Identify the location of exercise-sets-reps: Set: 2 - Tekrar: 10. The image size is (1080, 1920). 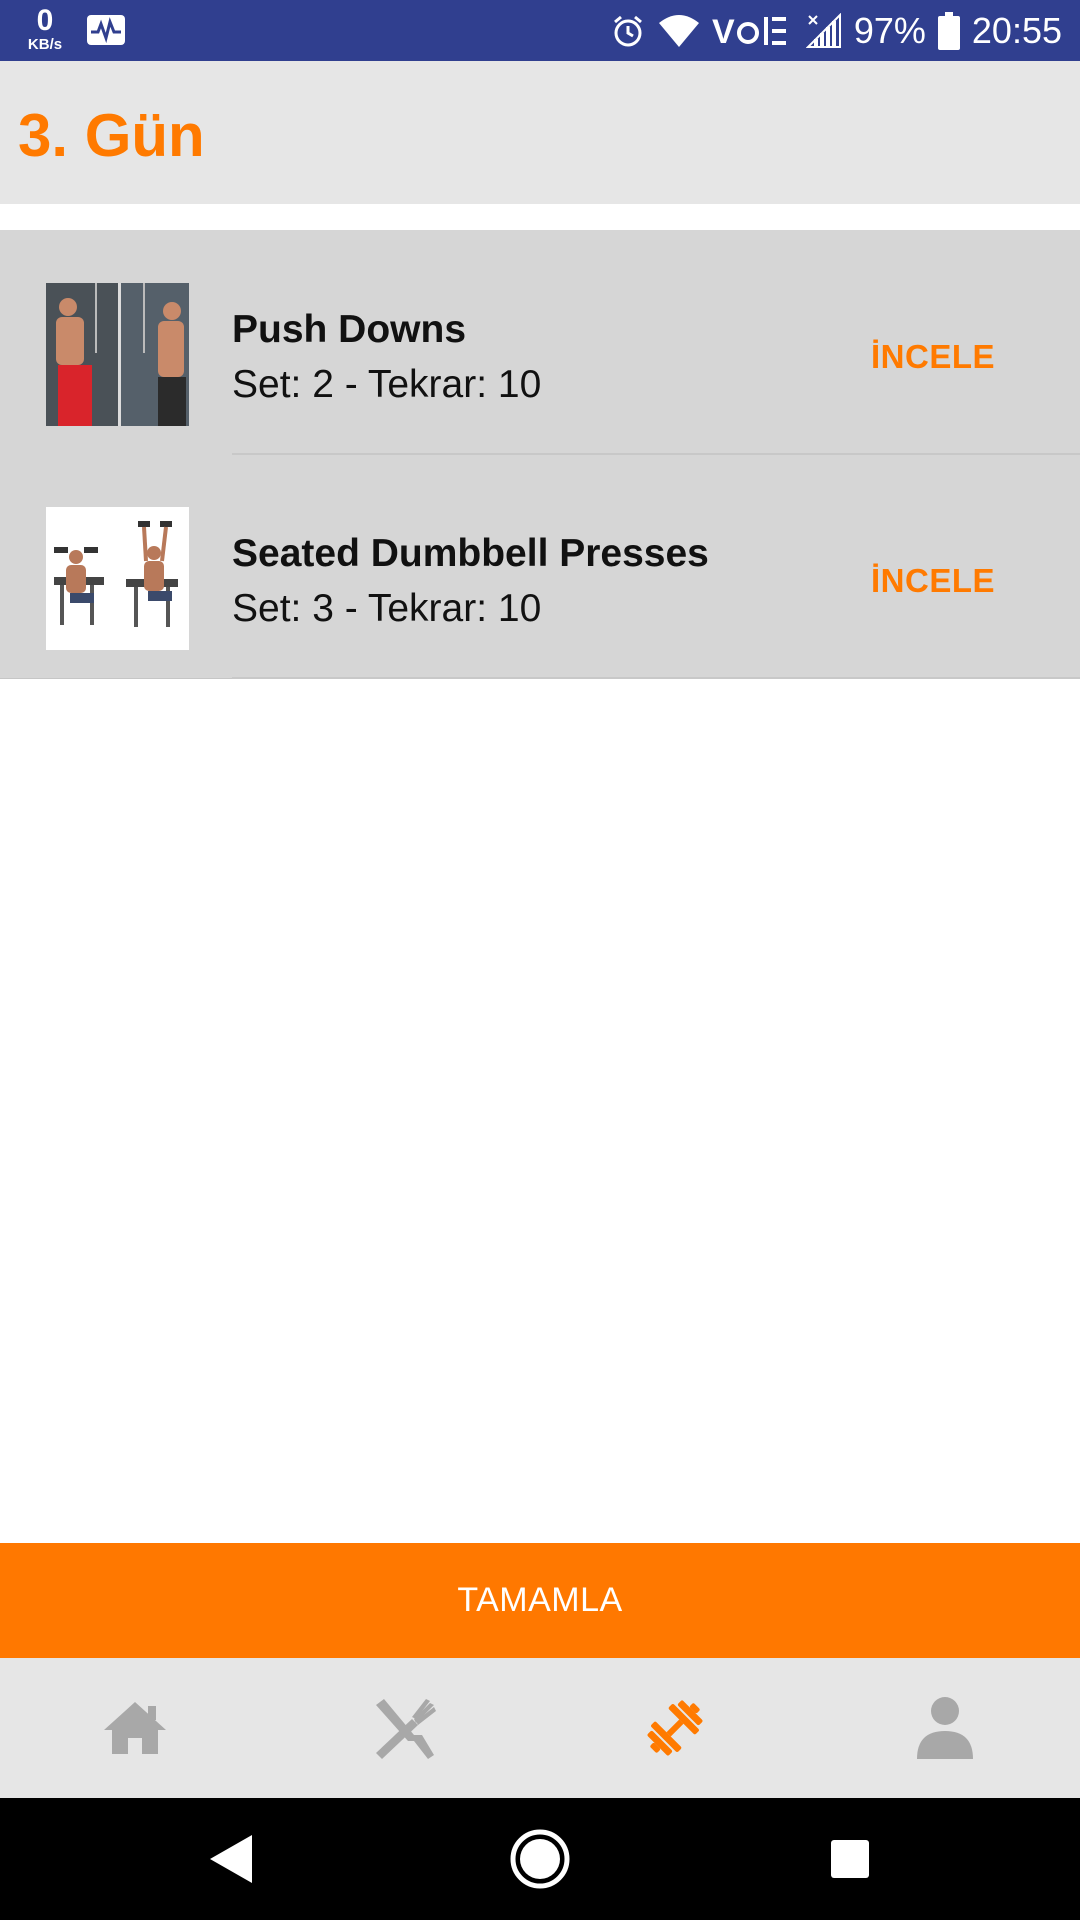
(387, 384).